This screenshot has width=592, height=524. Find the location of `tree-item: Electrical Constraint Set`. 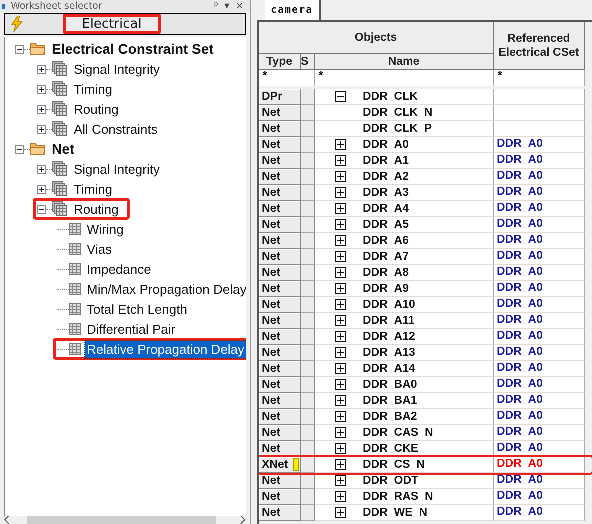

tree-item: Electrical Constraint Set is located at coordinates (133, 49).